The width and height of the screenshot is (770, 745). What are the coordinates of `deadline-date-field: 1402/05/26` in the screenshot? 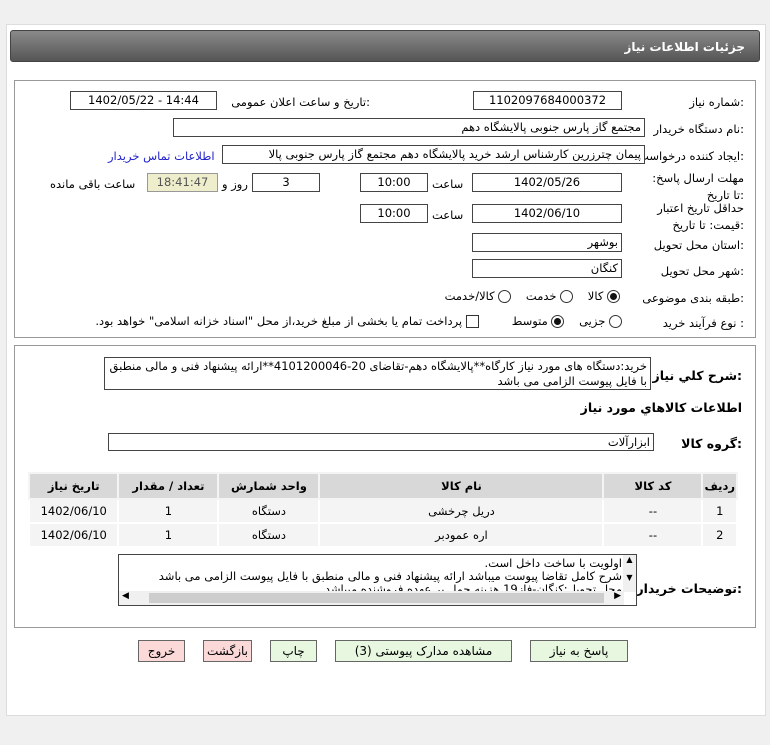 It's located at (547, 182).